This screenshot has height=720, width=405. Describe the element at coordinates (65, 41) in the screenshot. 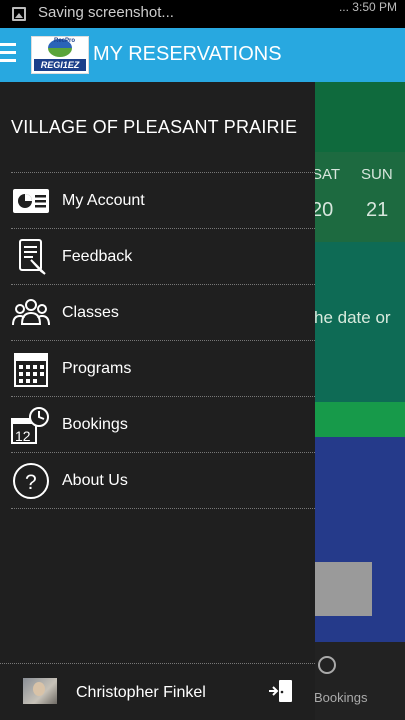

I see `logo-top-text: RecPro` at that location.